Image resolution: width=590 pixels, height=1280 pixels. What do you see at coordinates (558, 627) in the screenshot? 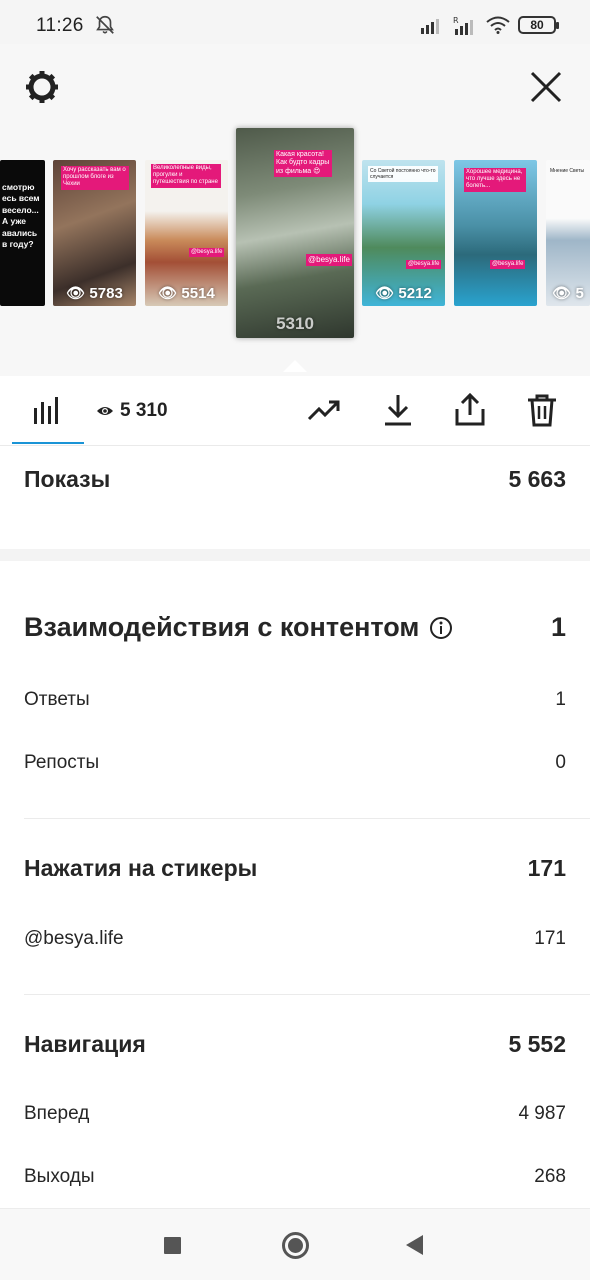
I see `interactions-value: 1` at bounding box center [558, 627].